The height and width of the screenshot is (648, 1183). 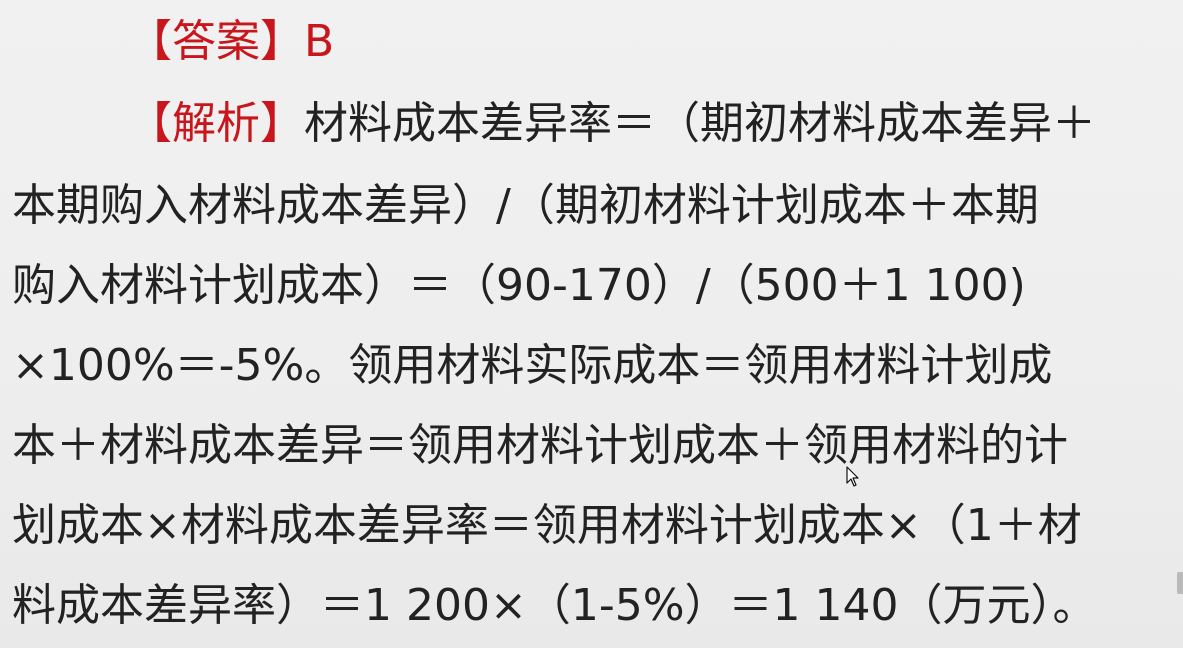 I want to click on analysis-line-6: 划成本×材料成本差异率＝领用材料计划成本×（1＋材, so click(x=547, y=525).